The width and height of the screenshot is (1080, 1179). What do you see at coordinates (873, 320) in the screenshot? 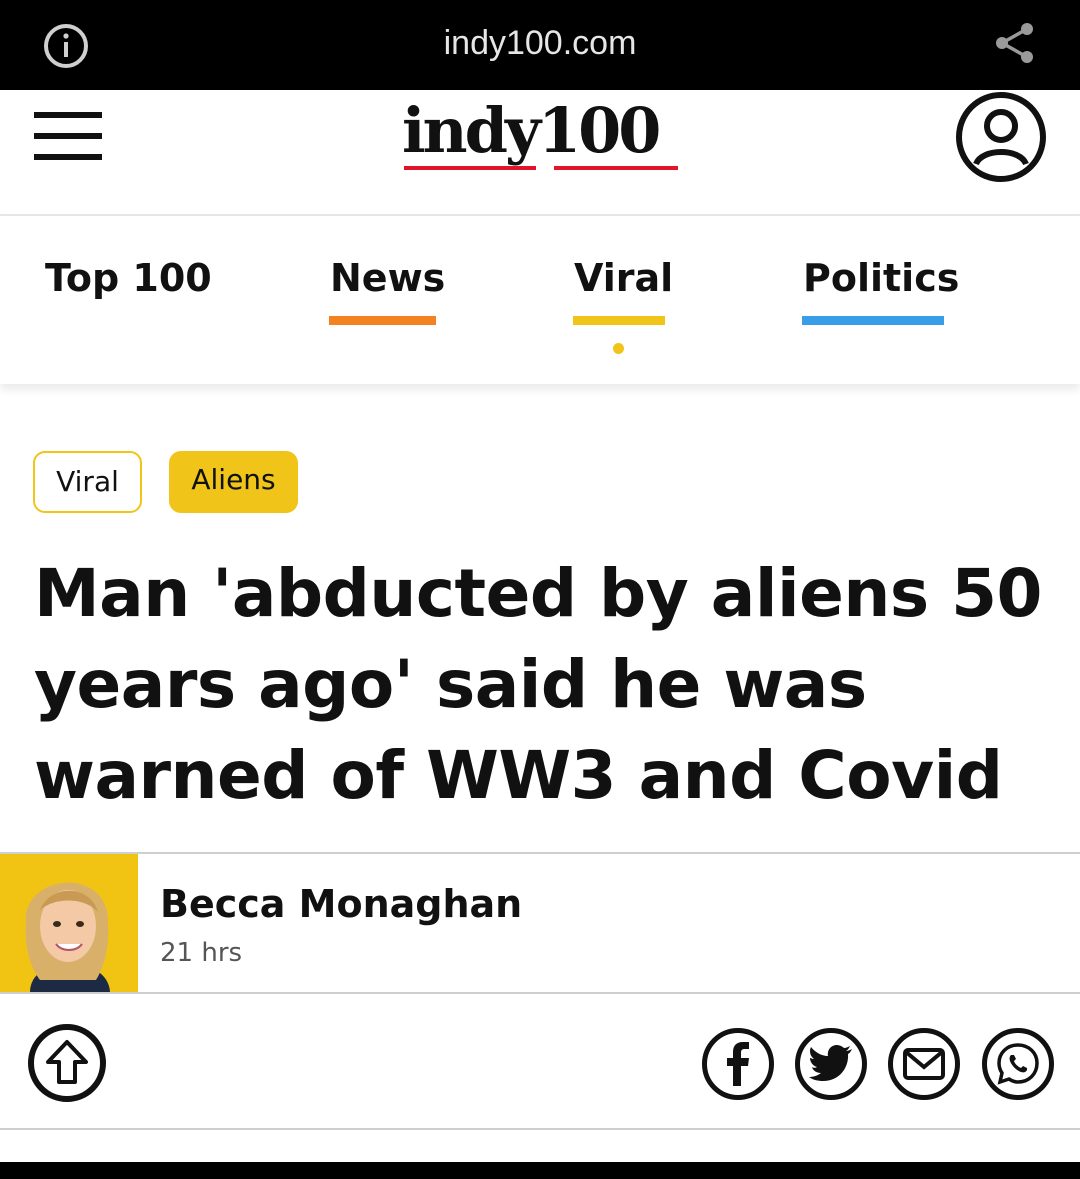
I see `nav-underline-politics` at bounding box center [873, 320].